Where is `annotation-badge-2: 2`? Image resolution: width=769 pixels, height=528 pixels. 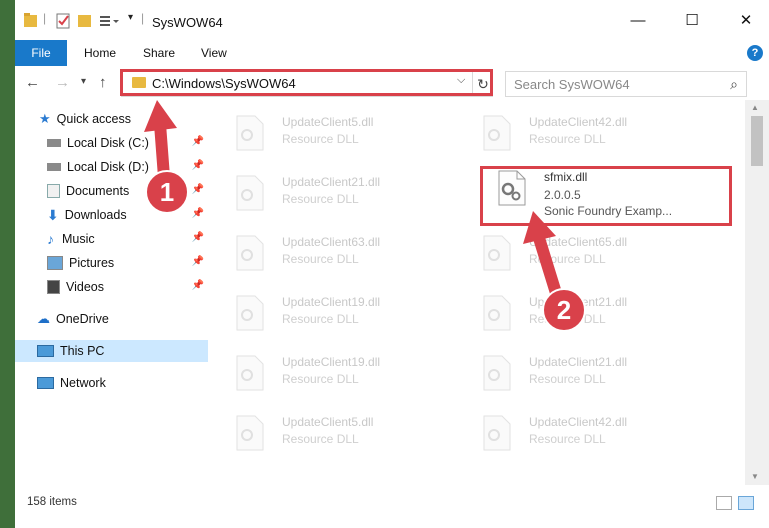 annotation-badge-2: 2 is located at coordinates (564, 310).